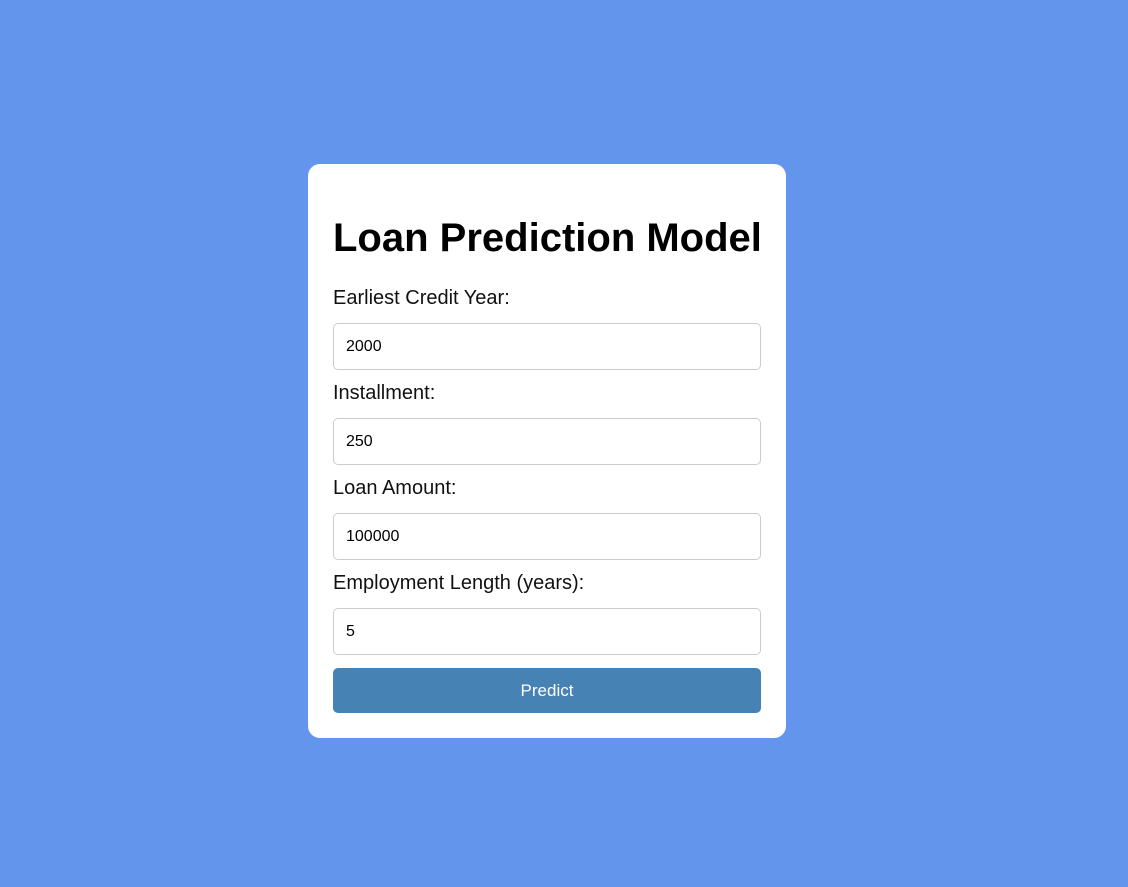  Describe the element at coordinates (547, 441) in the screenshot. I see `installment-input` at that location.